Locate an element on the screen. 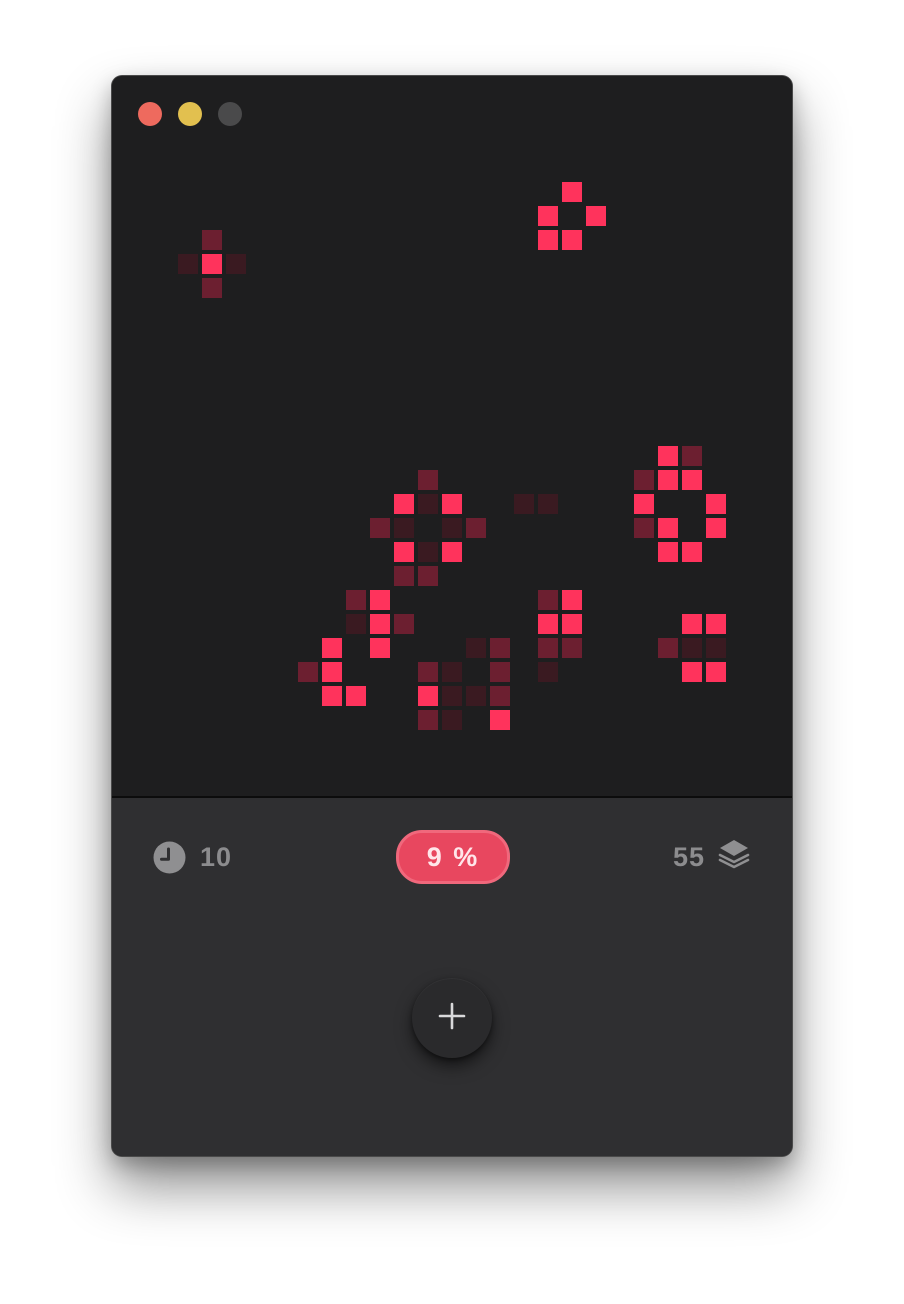 The height and width of the screenshot is (1304, 904). window-controls is located at coordinates (190, 114).